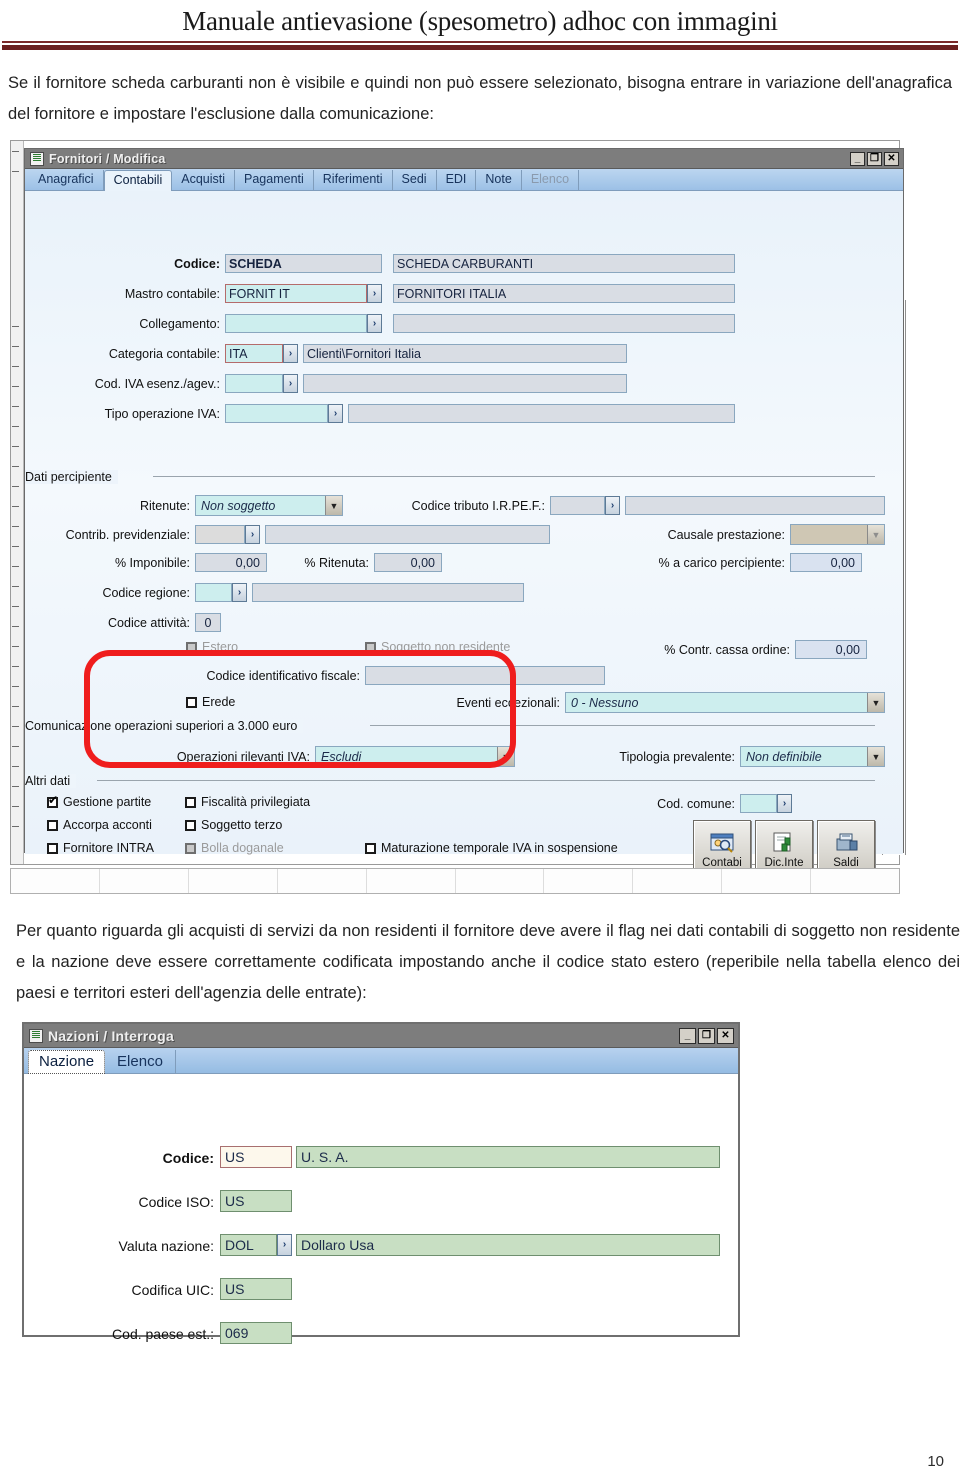  I want to click on cod-iva-esenz-label: Cod. IVA esenz./agev.:, so click(157, 384).